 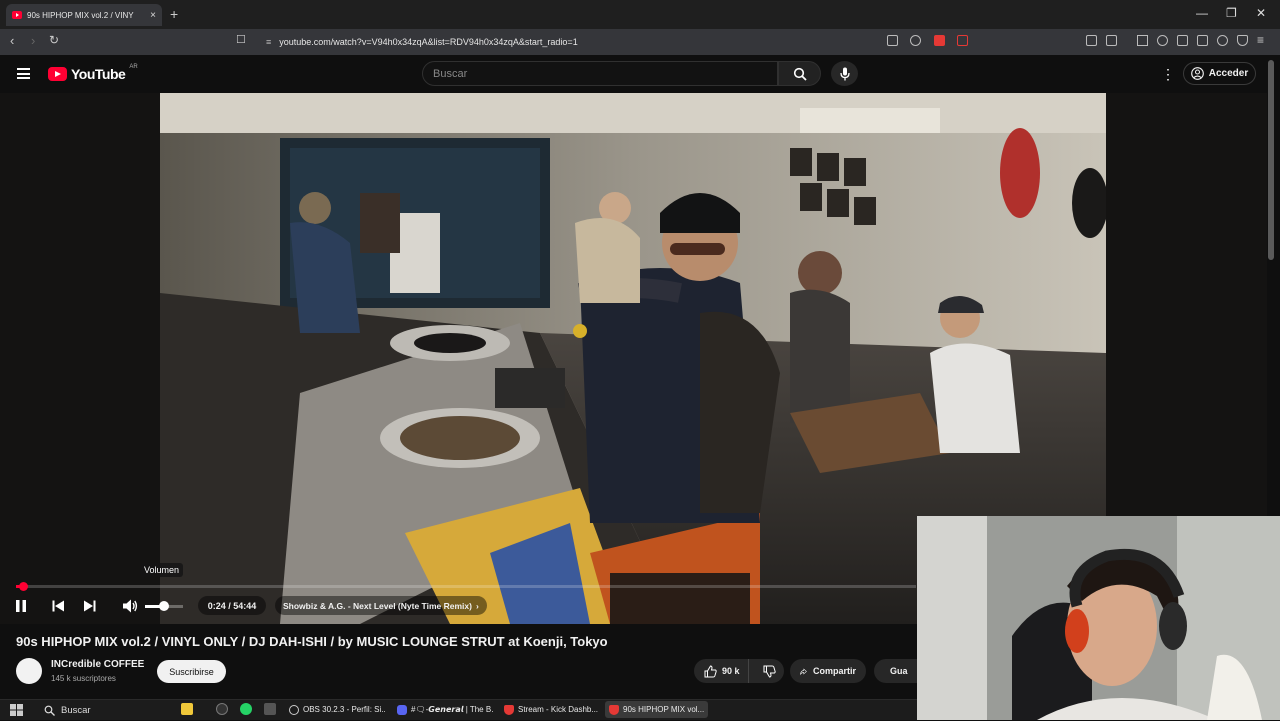 I want to click on tab-search-icon, so click(x=1111, y=40).